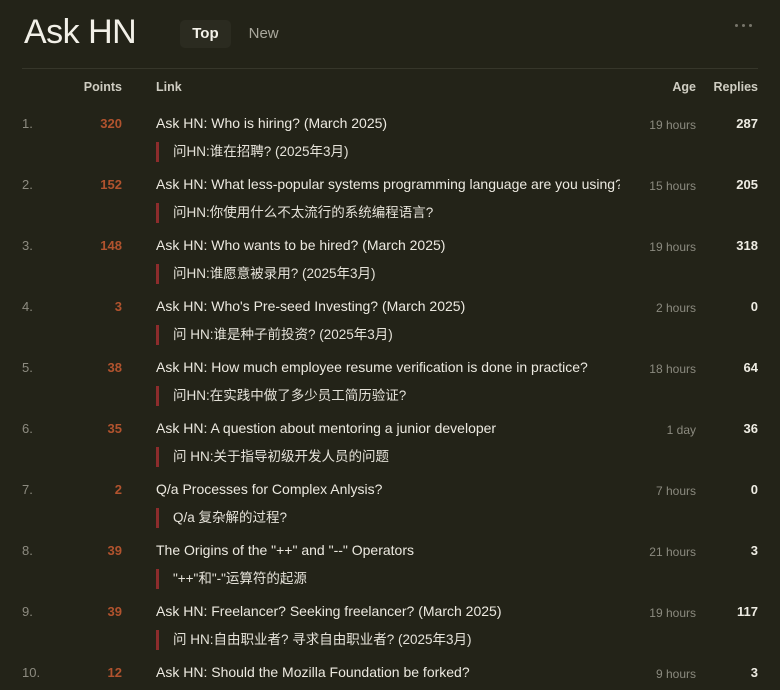  I want to click on row-translation: 问 HN:关于指导初级开发人员的问题, so click(388, 457).